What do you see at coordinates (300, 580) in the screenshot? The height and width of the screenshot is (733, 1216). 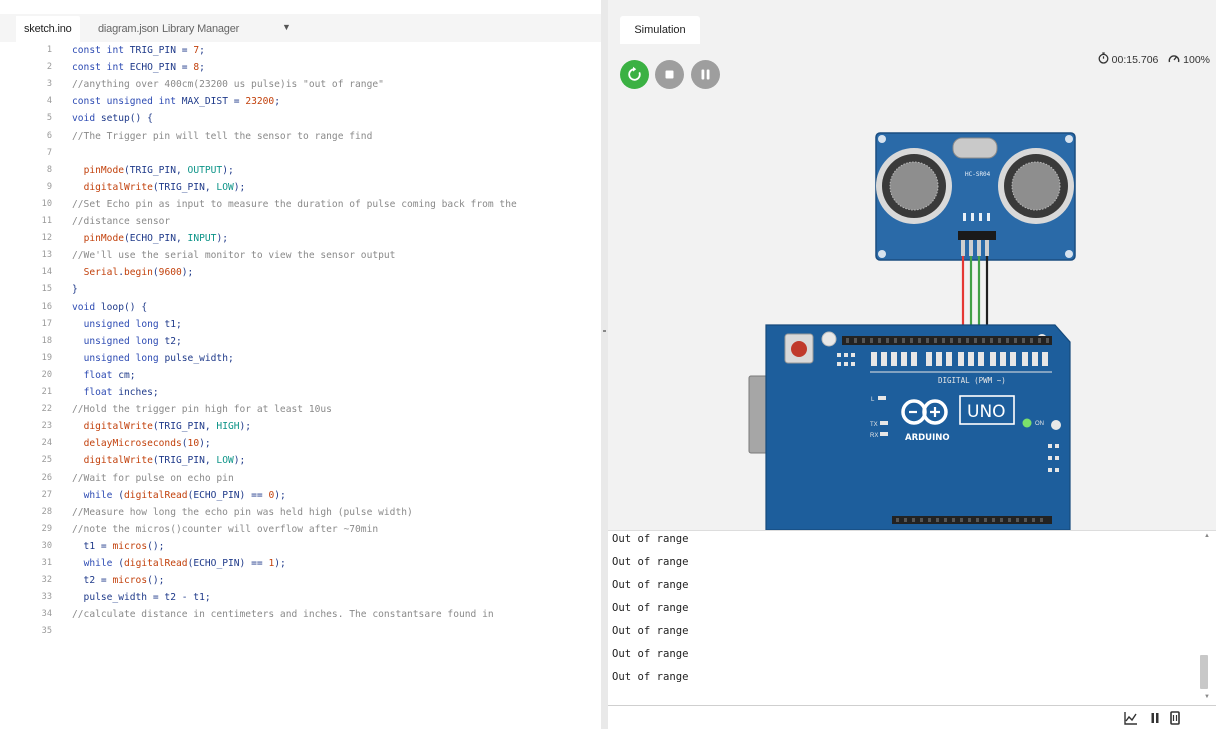 I see `code-line: 32 t2 = micros();` at bounding box center [300, 580].